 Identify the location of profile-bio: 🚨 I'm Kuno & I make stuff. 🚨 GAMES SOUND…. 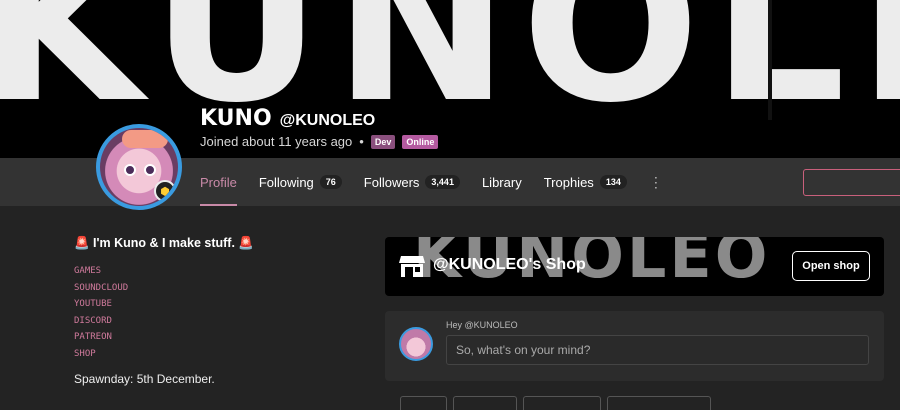
(194, 311).